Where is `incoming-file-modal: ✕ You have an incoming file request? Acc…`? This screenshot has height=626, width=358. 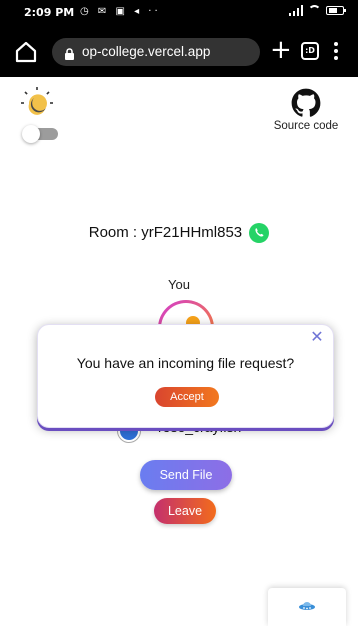
incoming-file-modal: ✕ You have an incoming file request? Acc… is located at coordinates (185, 376).